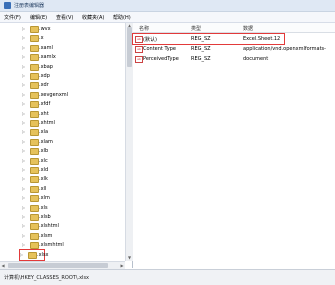 The height and width of the screenshot is (285, 335). What do you see at coordinates (122, 17) in the screenshot?
I see `menu-help: 帮助(H)` at bounding box center [122, 17].